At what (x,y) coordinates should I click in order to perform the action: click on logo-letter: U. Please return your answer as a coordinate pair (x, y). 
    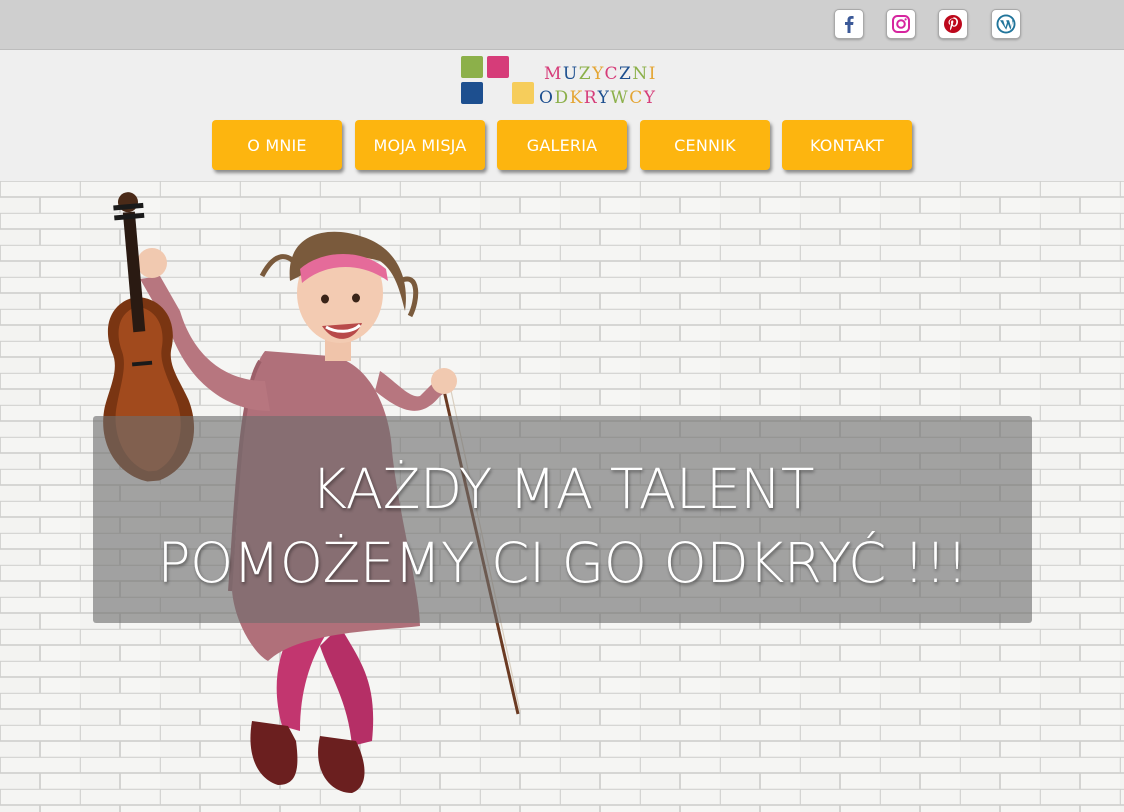
    Looking at the image, I should click on (570, 74).